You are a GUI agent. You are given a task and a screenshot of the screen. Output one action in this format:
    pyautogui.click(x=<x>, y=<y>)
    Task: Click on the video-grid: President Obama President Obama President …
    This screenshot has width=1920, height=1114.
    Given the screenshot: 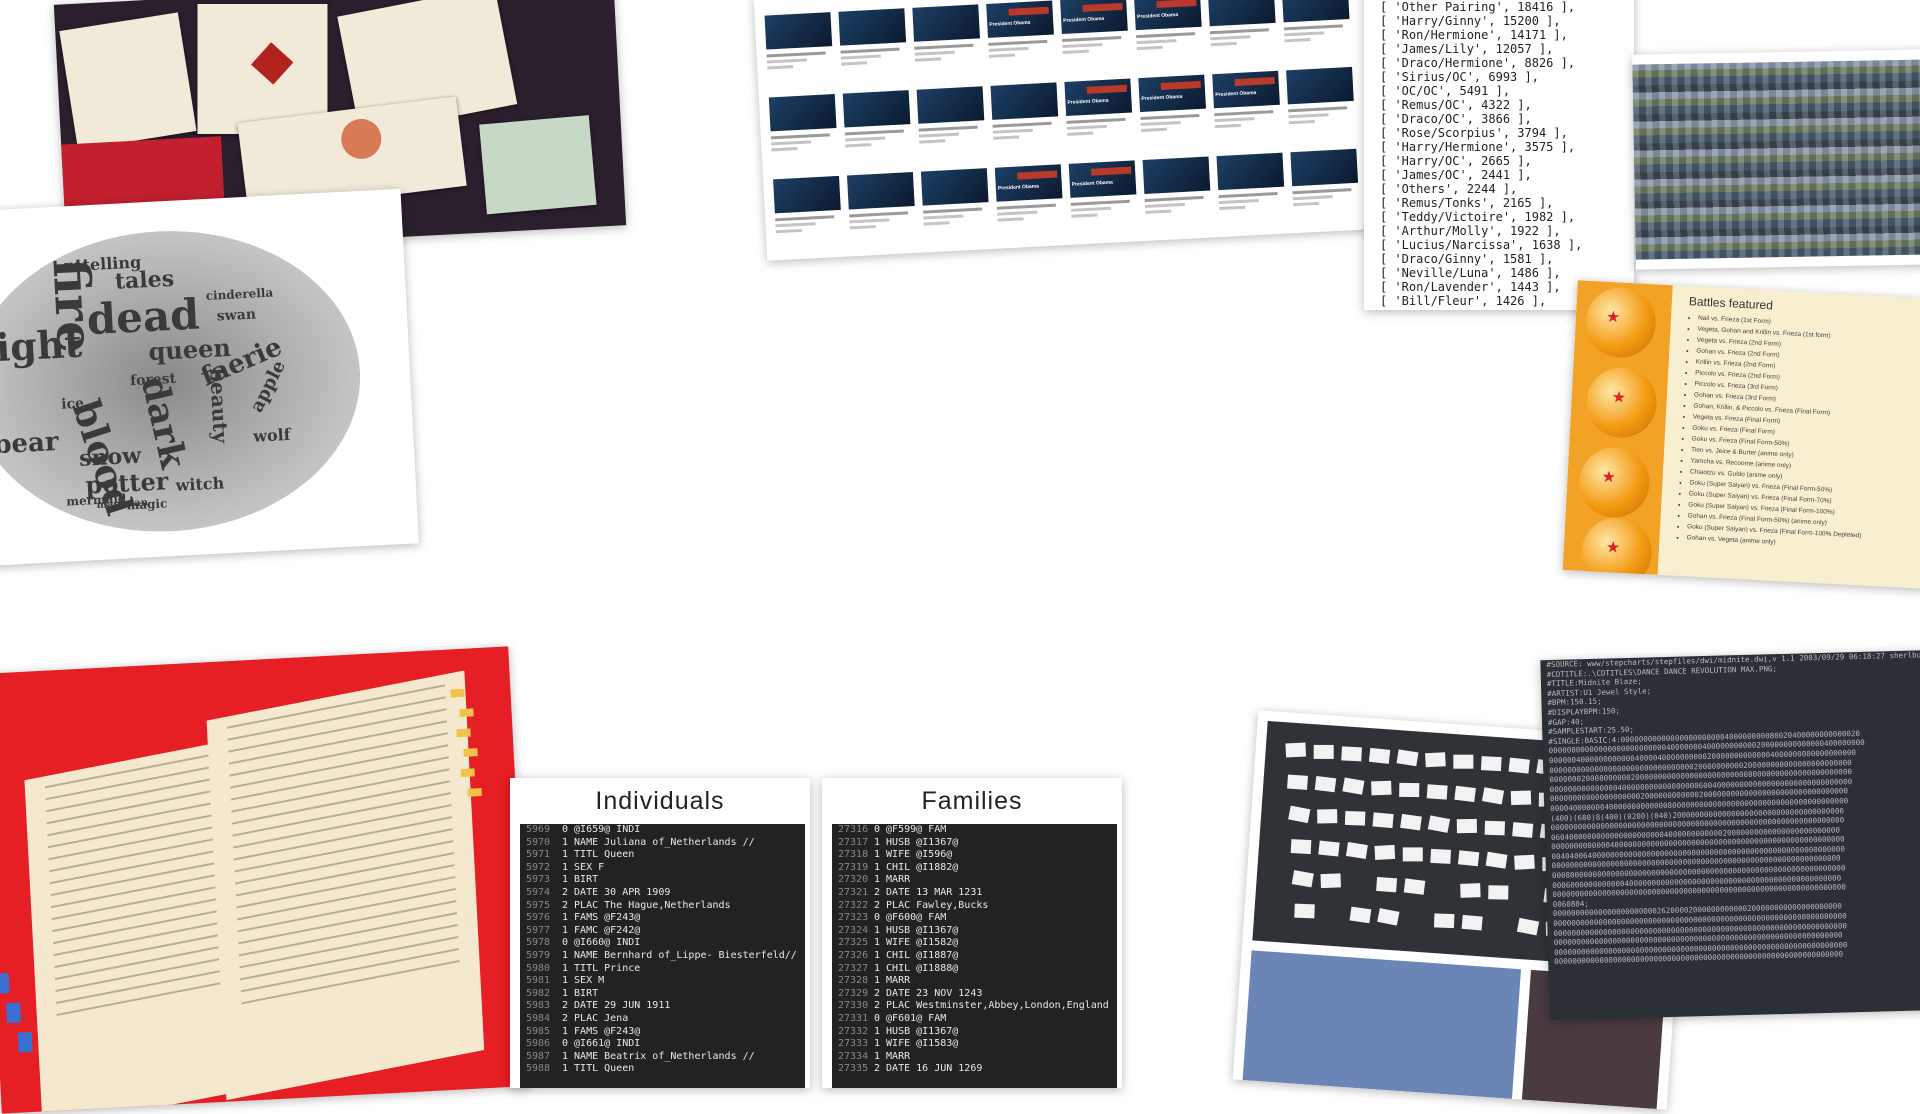 What is the action you would take?
    pyautogui.click(x=1062, y=128)
    